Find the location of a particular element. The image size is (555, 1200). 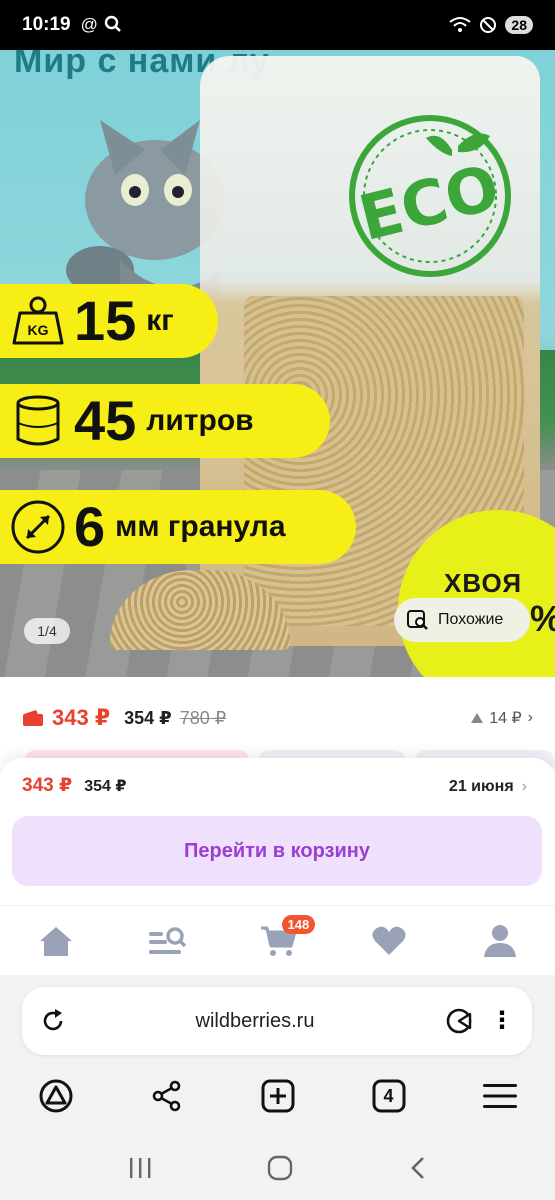

address-bar: wildberries.ru ⋮ is located at coordinates (277, 1021).